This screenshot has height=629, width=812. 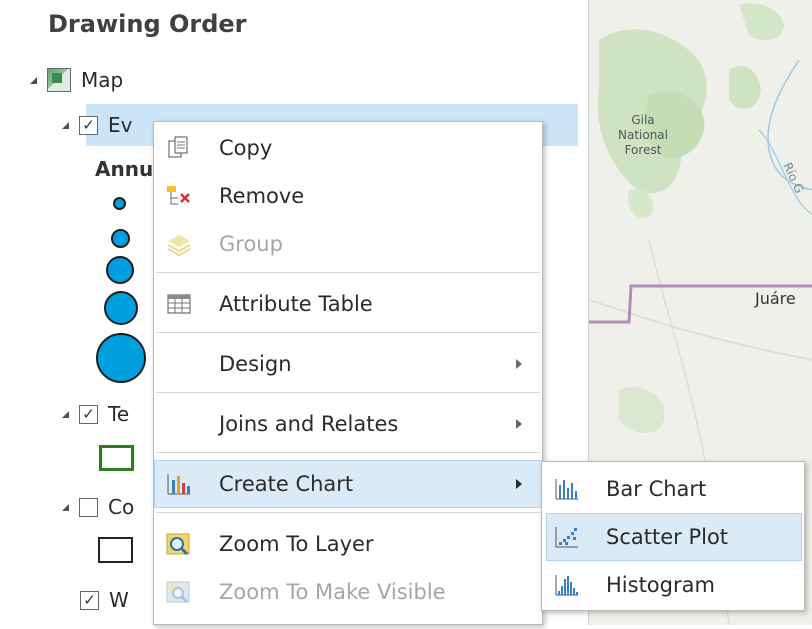 What do you see at coordinates (88, 507) in the screenshot?
I see `layer-visibility-checkbox` at bounding box center [88, 507].